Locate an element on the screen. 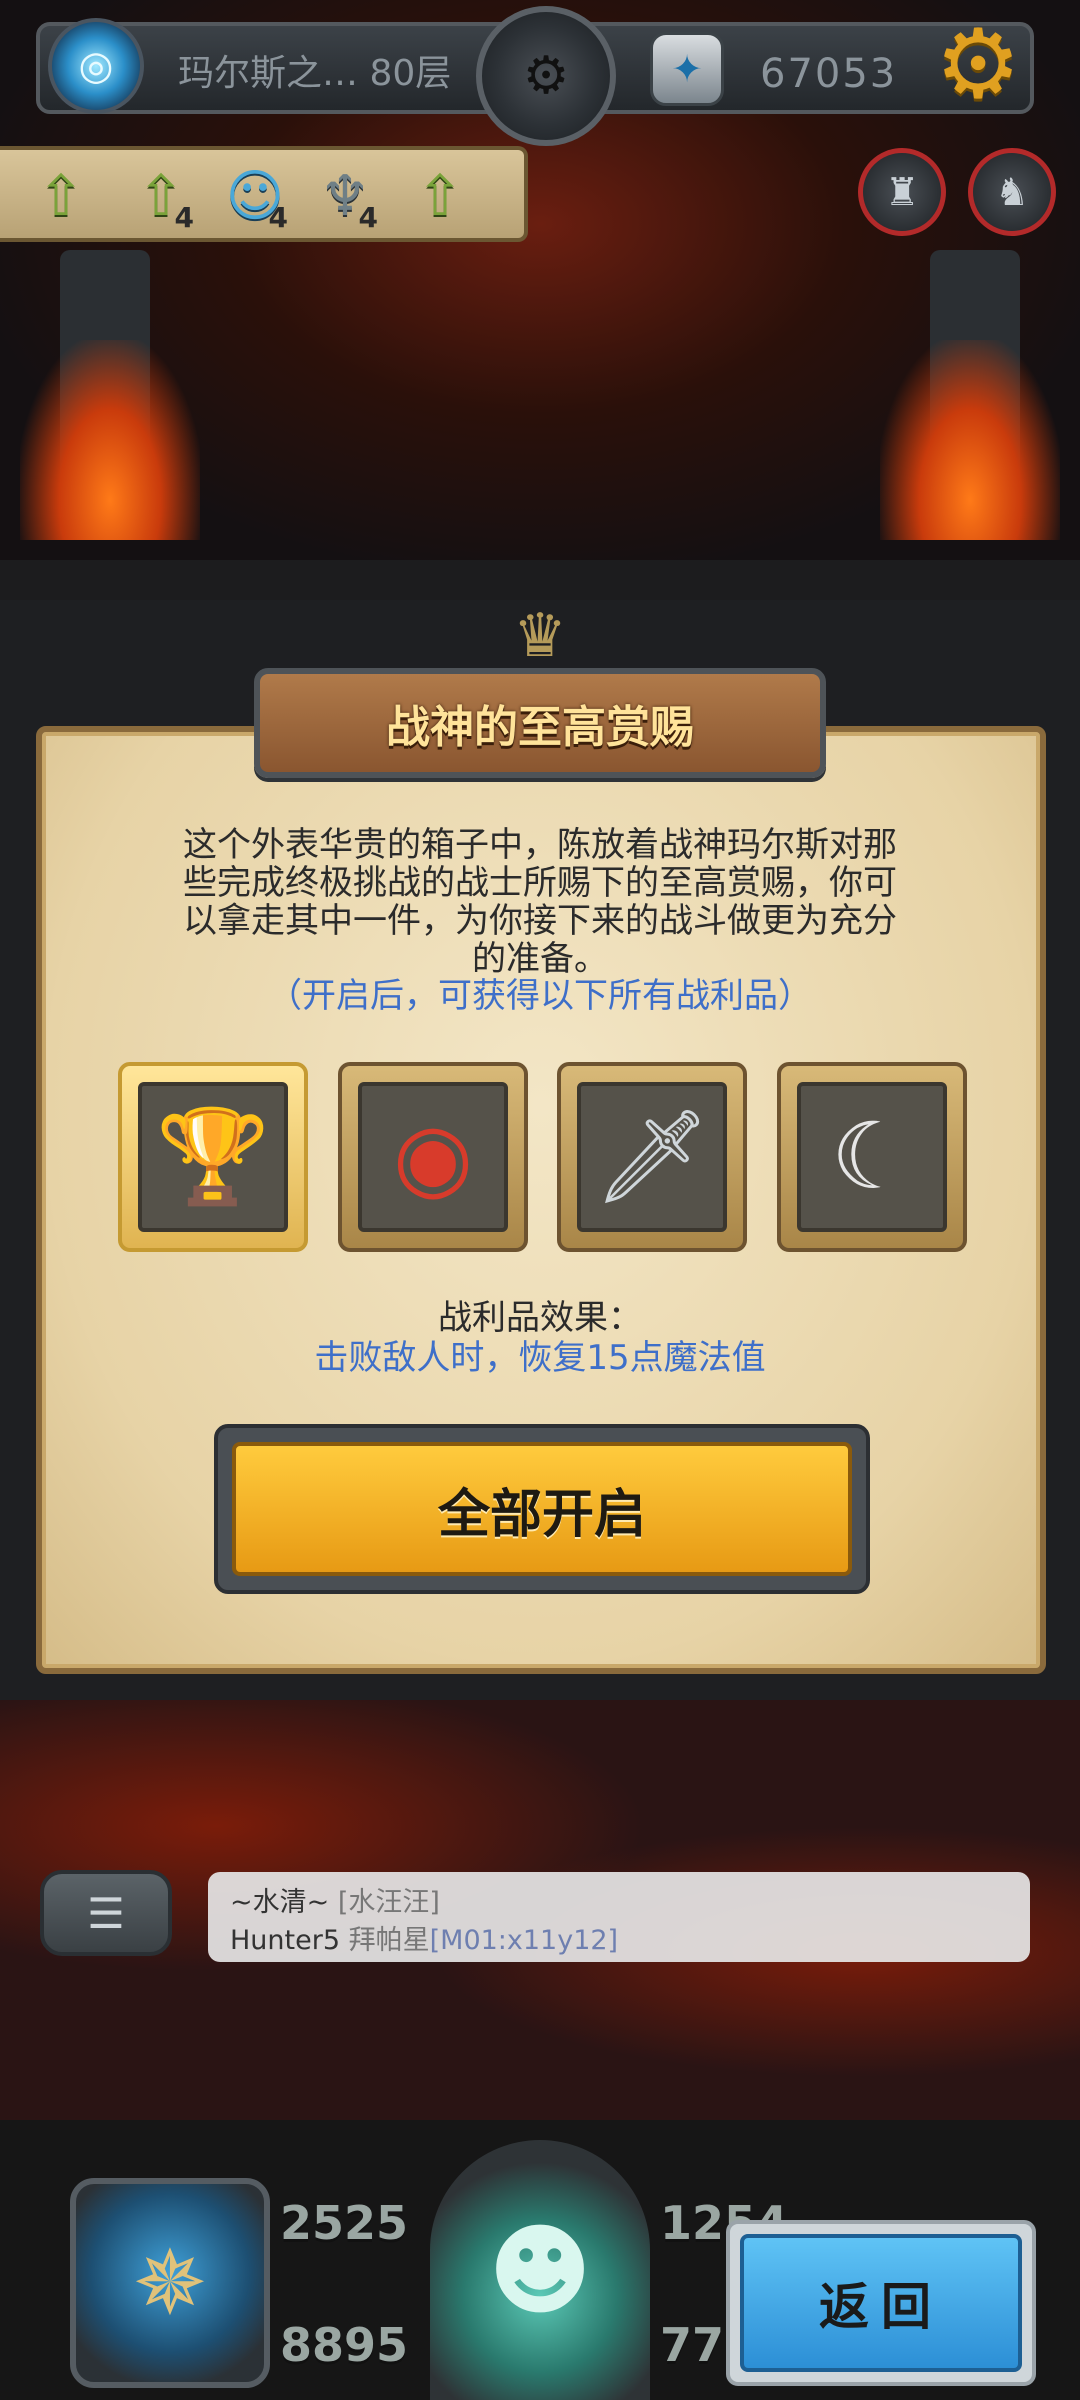  buff-slot: ☺ 4 is located at coordinates (255, 197).